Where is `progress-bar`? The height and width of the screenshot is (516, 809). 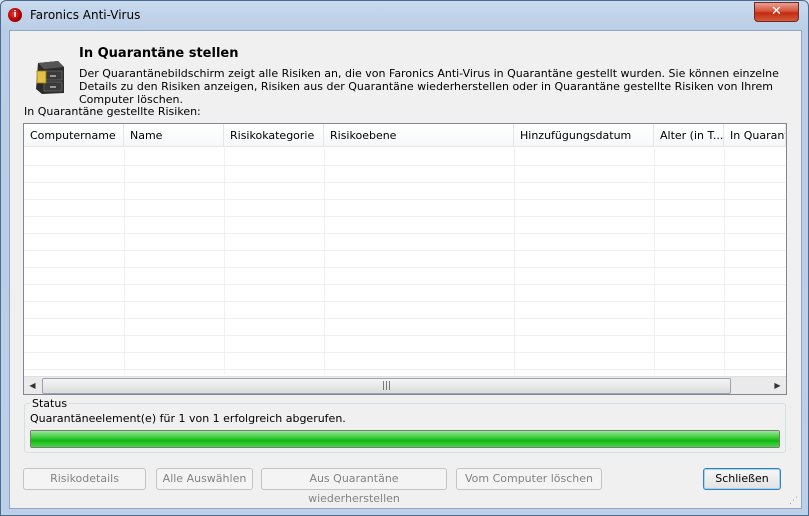 progress-bar is located at coordinates (405, 439).